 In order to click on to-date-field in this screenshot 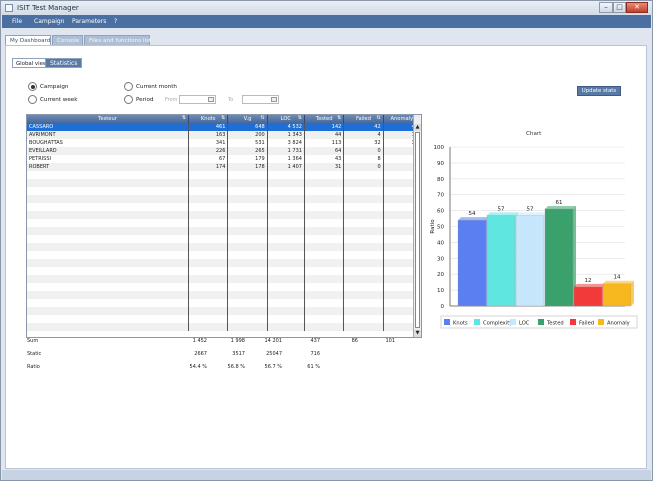, I will do `click(260, 99)`.